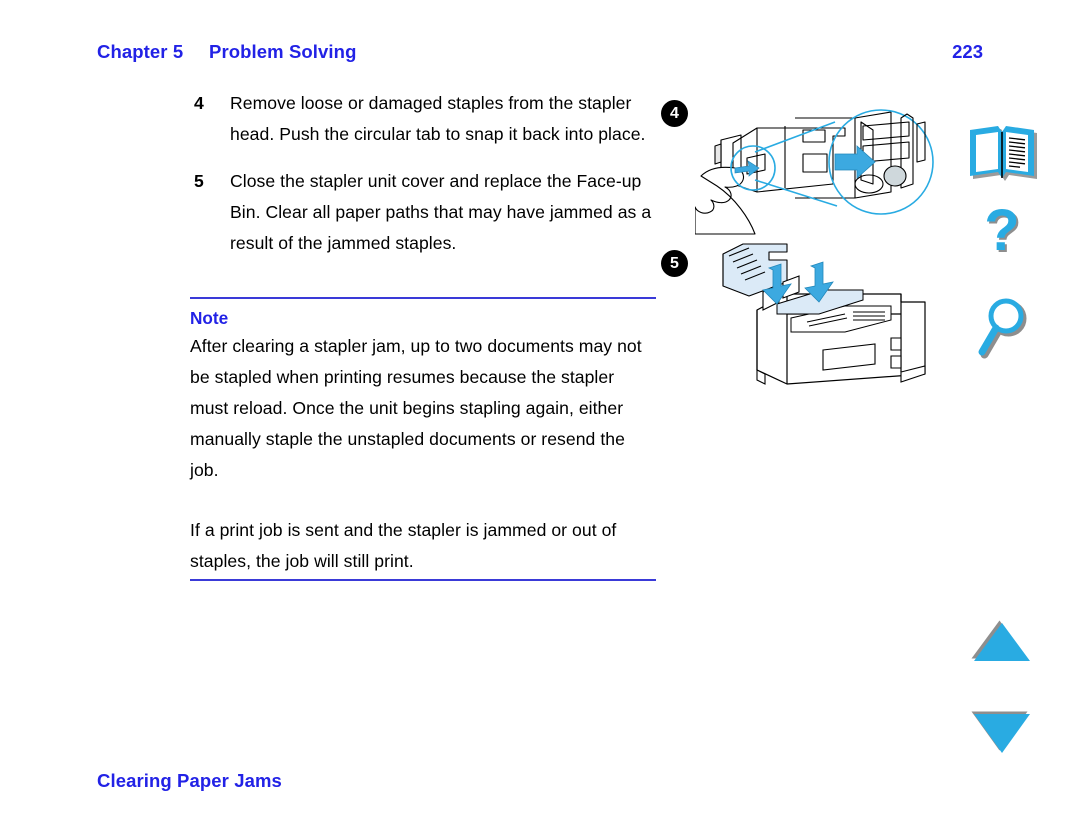 This screenshot has height=834, width=1080. Describe the element at coordinates (189, 780) in the screenshot. I see `footer-section-label: Clearing Paper Jams` at that location.